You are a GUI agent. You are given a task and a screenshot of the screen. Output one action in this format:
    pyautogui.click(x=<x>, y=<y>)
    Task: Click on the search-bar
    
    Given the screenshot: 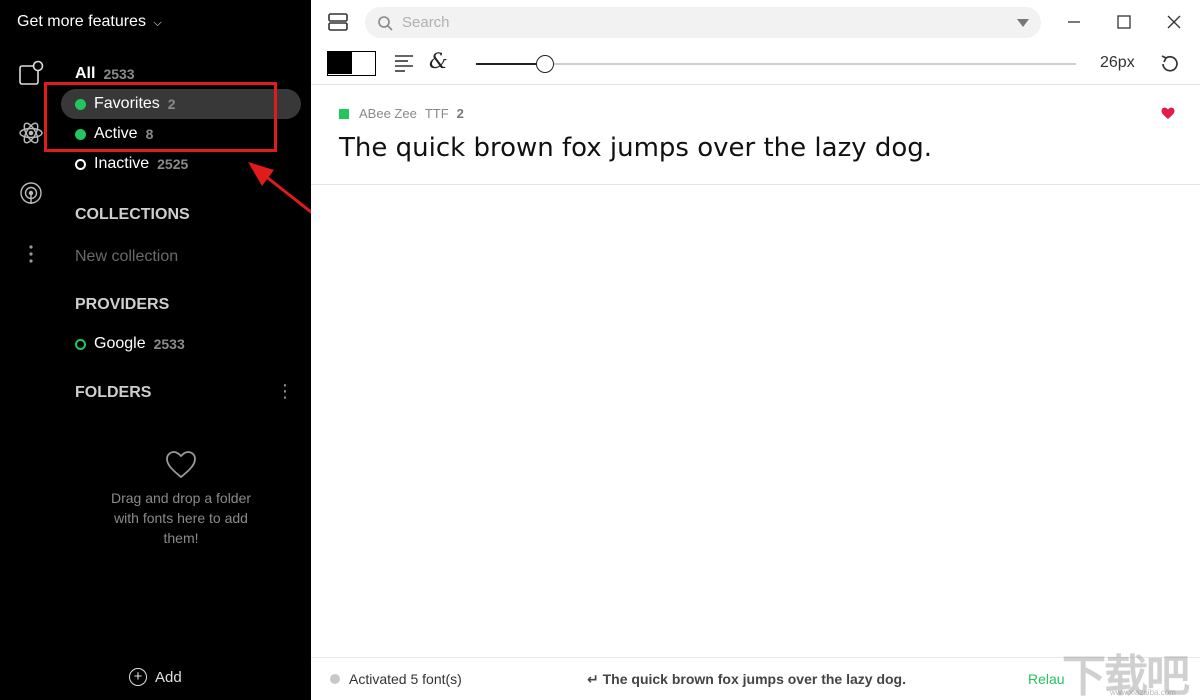 What is the action you would take?
    pyautogui.click(x=703, y=22)
    